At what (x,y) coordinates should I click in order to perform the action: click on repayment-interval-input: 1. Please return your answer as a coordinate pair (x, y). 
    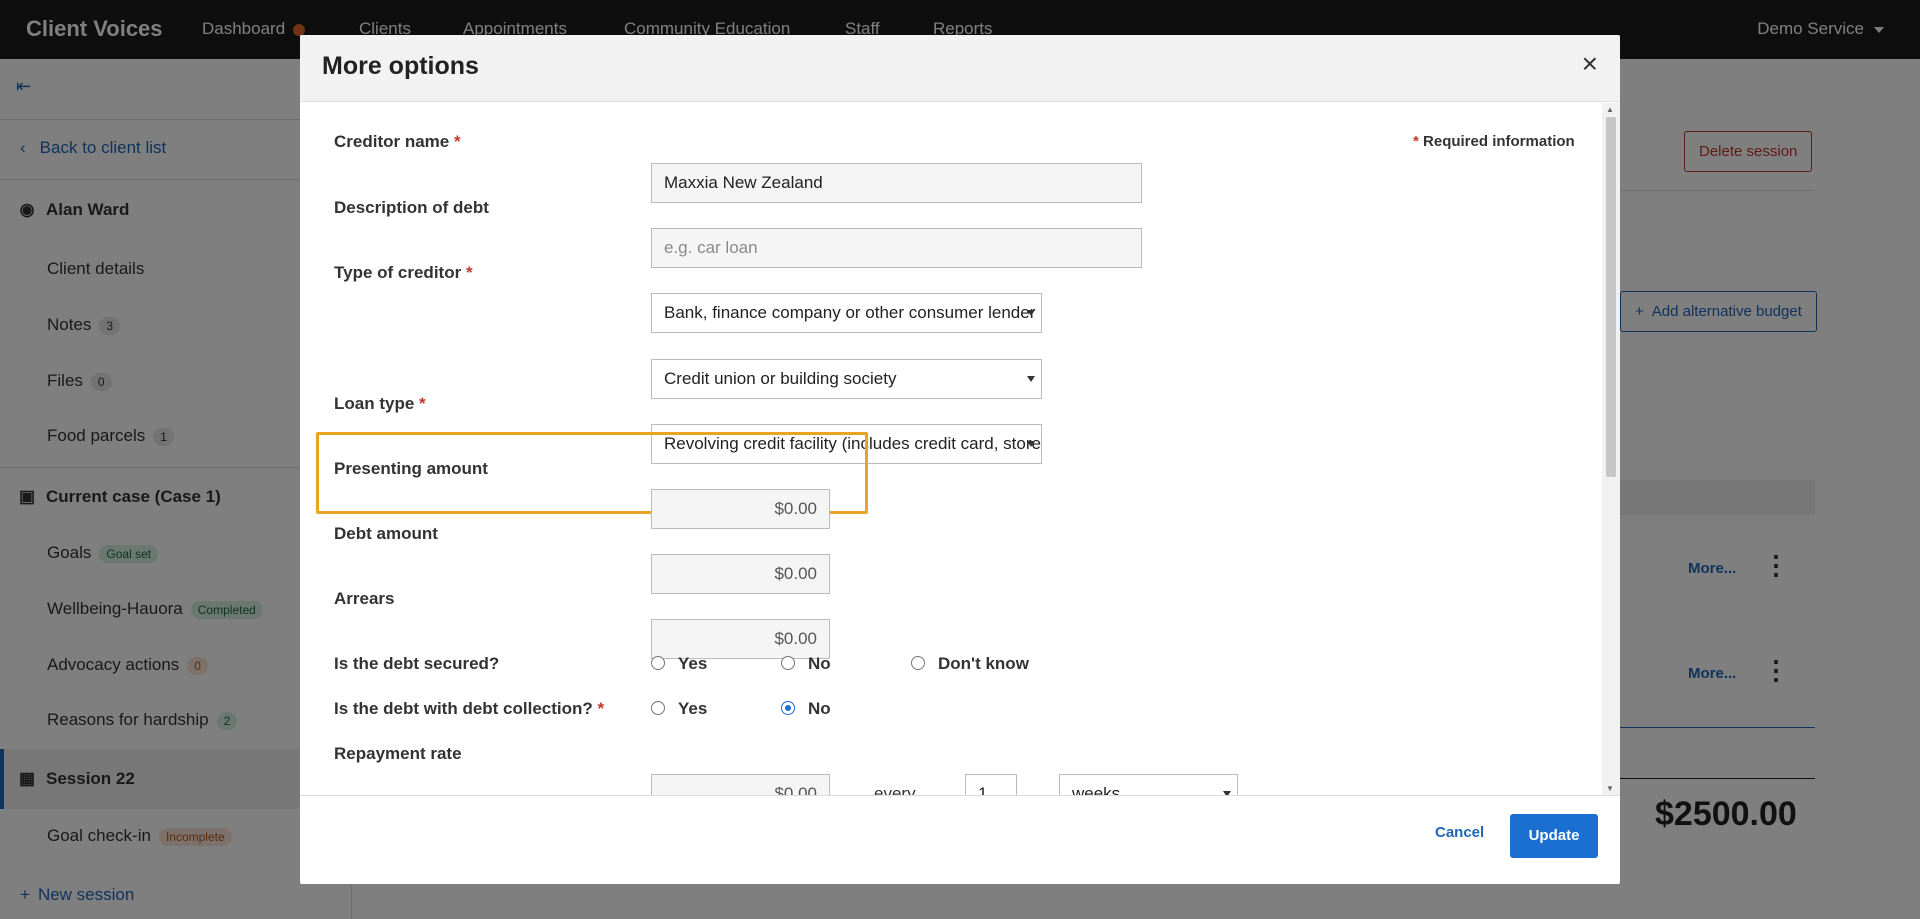
    Looking at the image, I should click on (991, 784).